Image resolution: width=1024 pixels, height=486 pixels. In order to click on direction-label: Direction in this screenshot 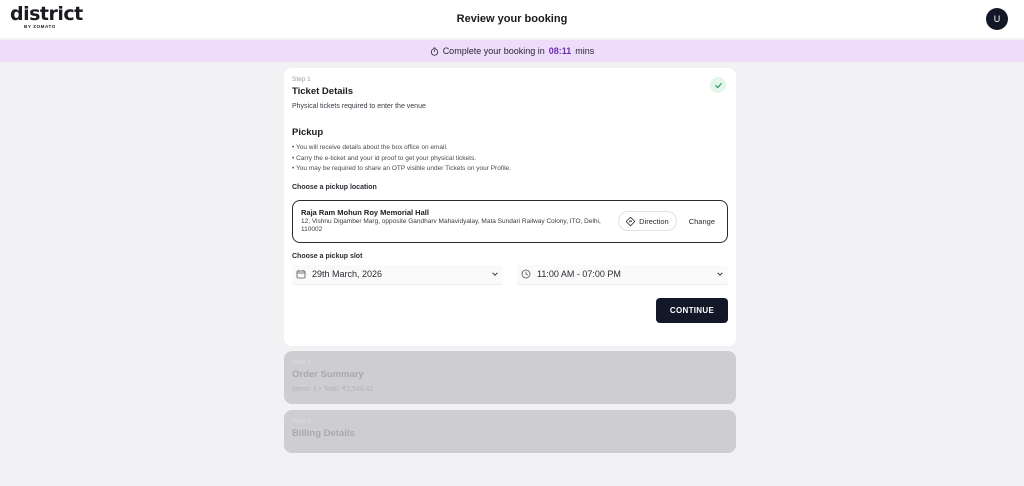, I will do `click(654, 221)`.